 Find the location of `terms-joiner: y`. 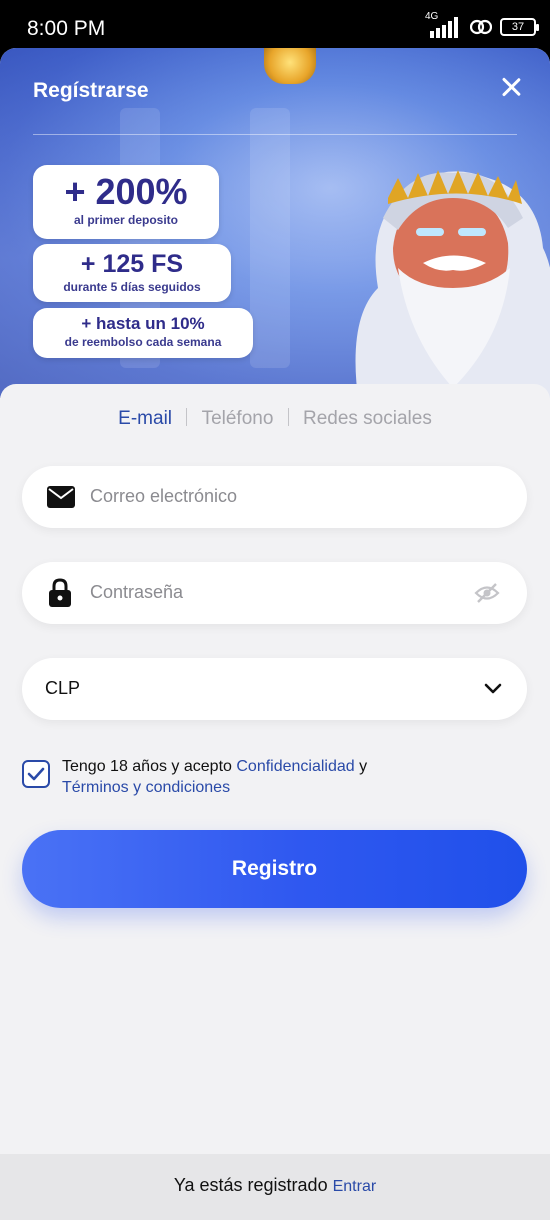

terms-joiner: y is located at coordinates (363, 766).